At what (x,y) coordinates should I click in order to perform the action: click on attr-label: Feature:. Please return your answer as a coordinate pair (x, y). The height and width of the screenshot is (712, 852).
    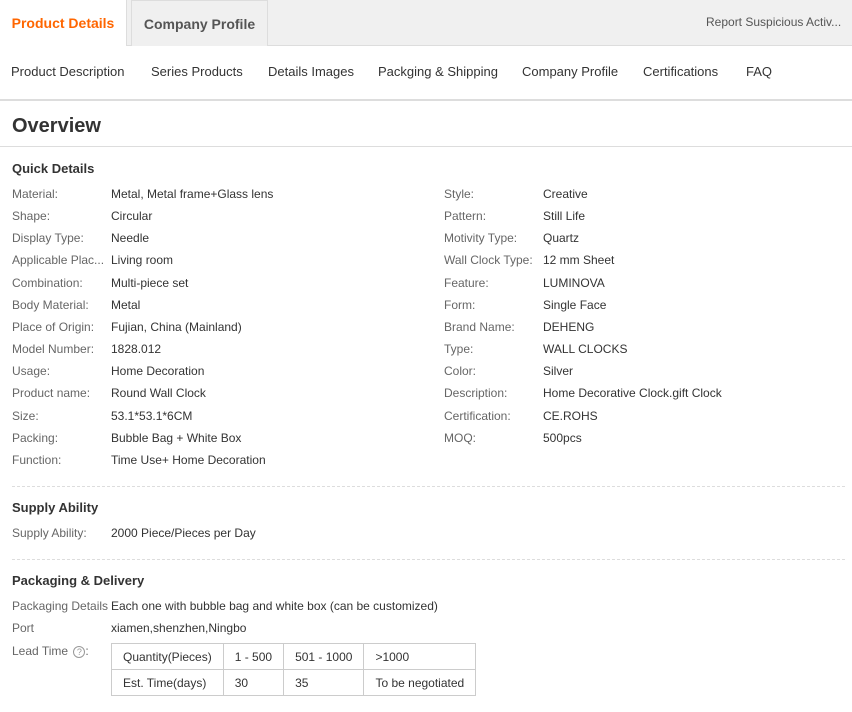
    Looking at the image, I should click on (466, 283).